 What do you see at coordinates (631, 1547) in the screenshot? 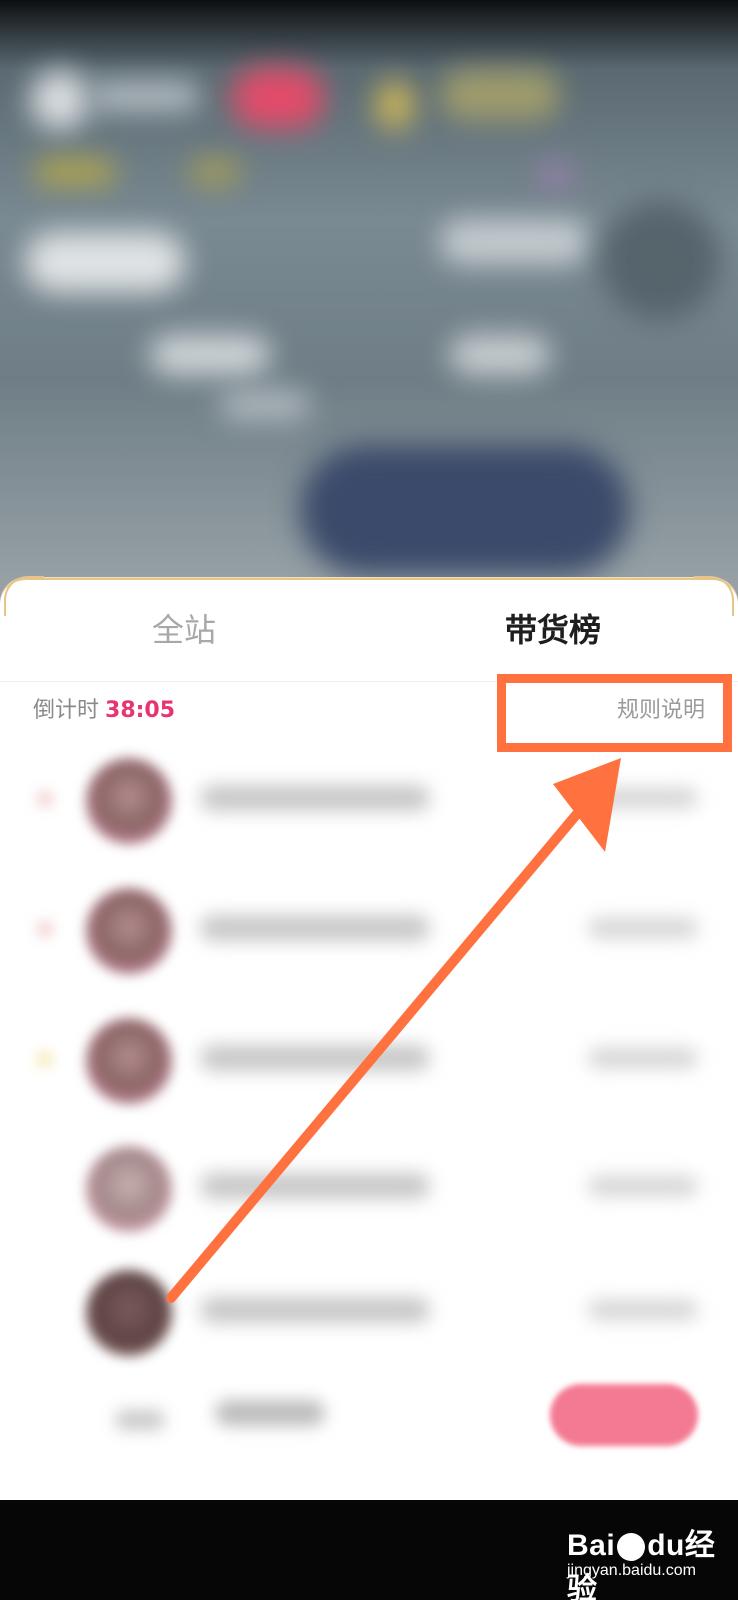
I see `paw-icon` at bounding box center [631, 1547].